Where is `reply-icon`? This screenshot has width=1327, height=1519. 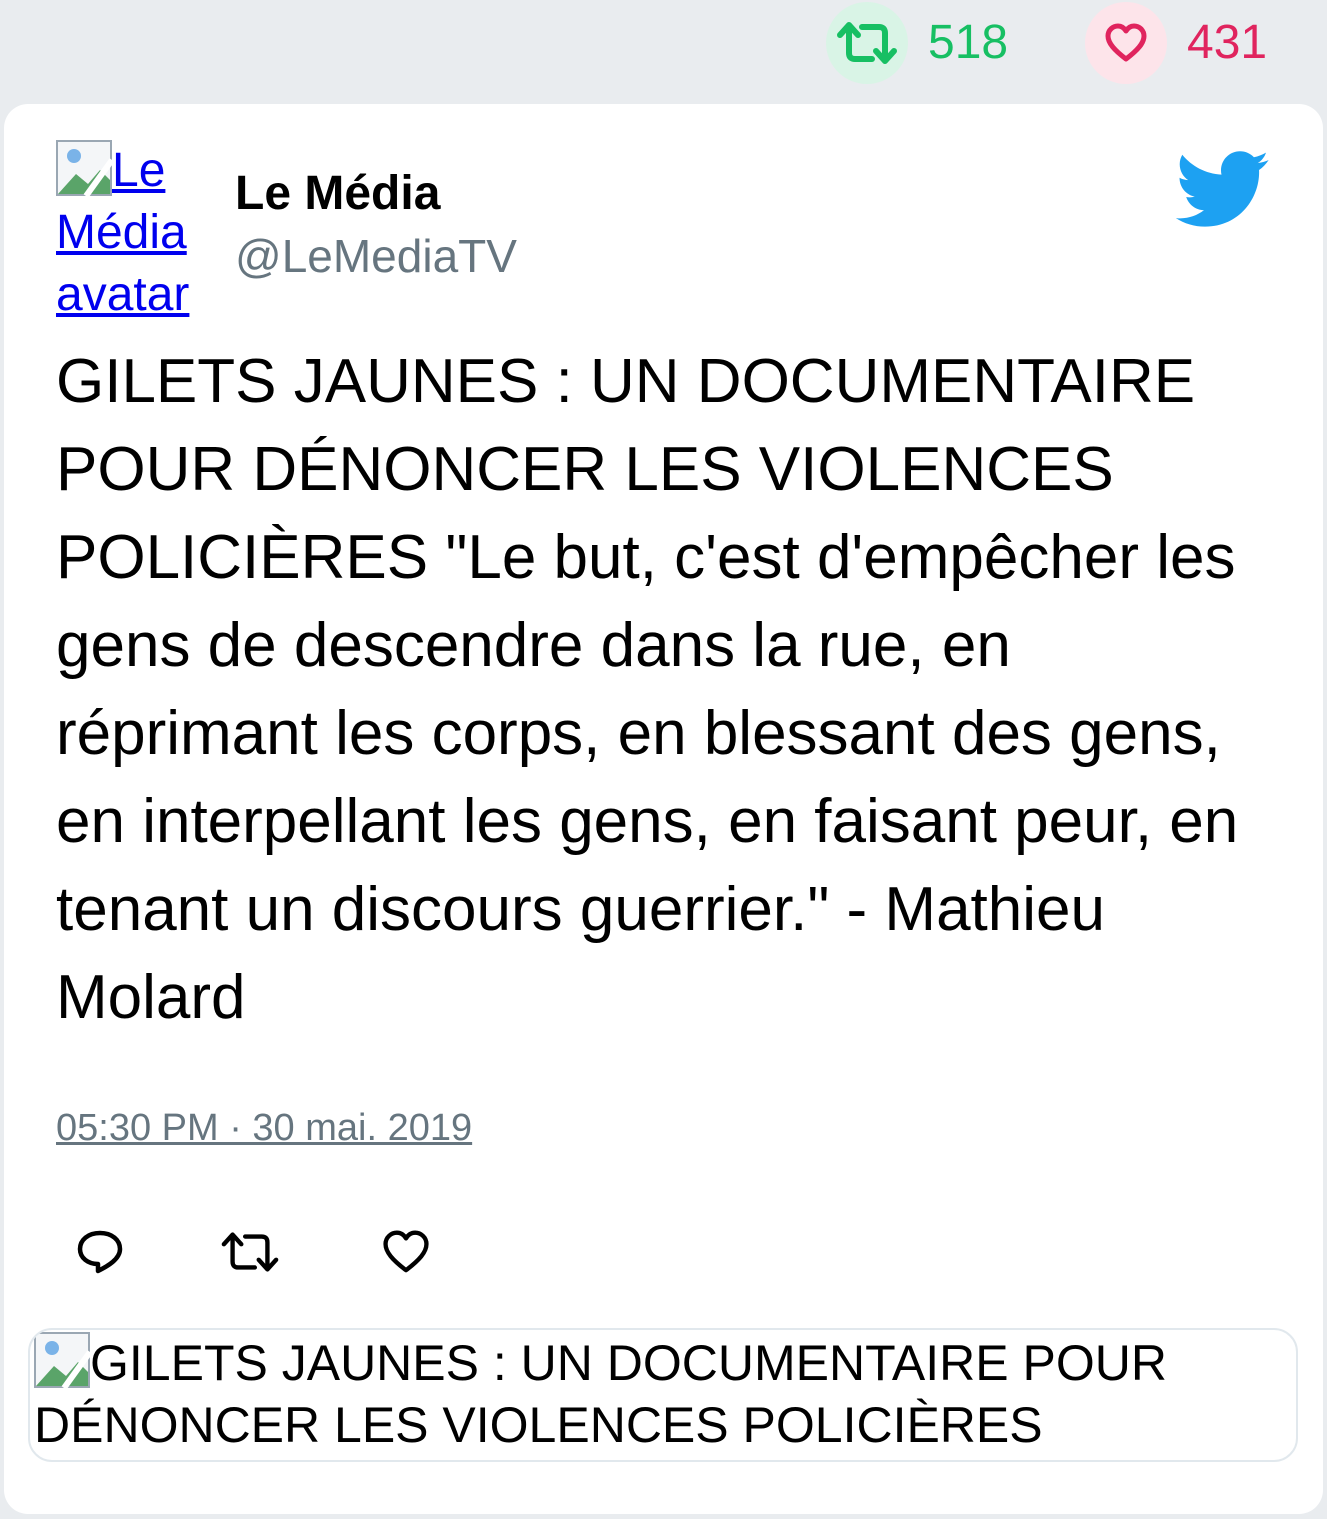
reply-icon is located at coordinates (100, 1252).